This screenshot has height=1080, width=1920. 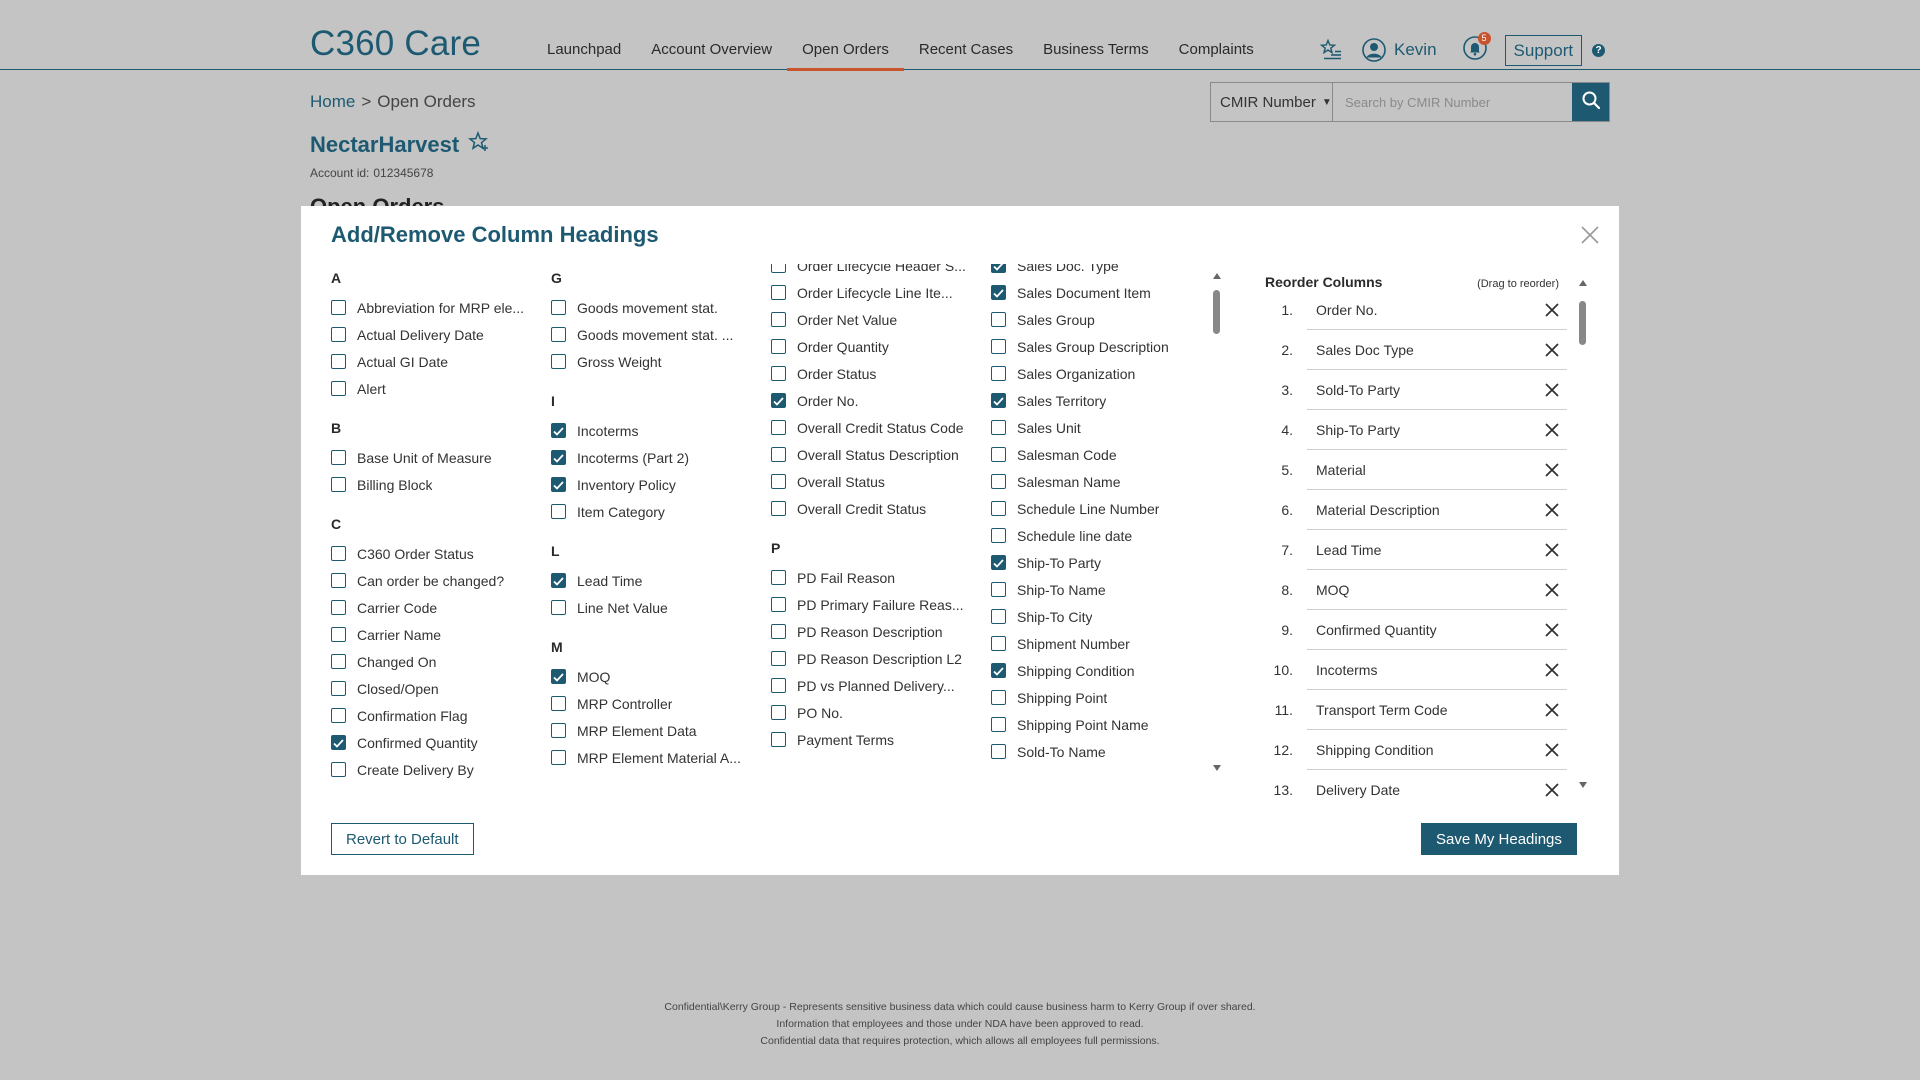 What do you see at coordinates (876, 631) in the screenshot?
I see `column-option: PD Reason Description` at bounding box center [876, 631].